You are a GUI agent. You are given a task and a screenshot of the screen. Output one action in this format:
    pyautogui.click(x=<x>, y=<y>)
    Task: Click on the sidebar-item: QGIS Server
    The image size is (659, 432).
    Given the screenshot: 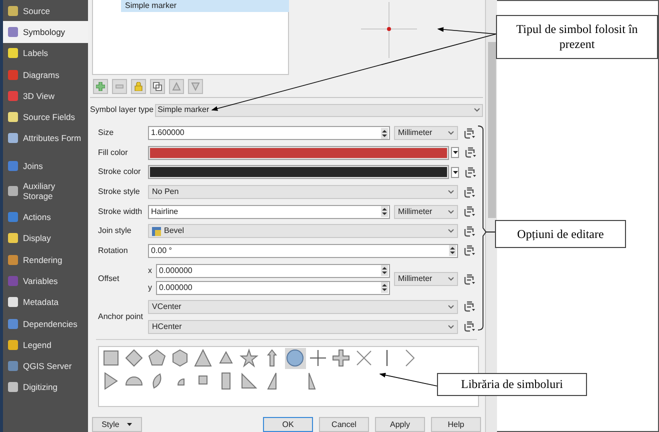 What is the action you would take?
    pyautogui.click(x=45, y=366)
    